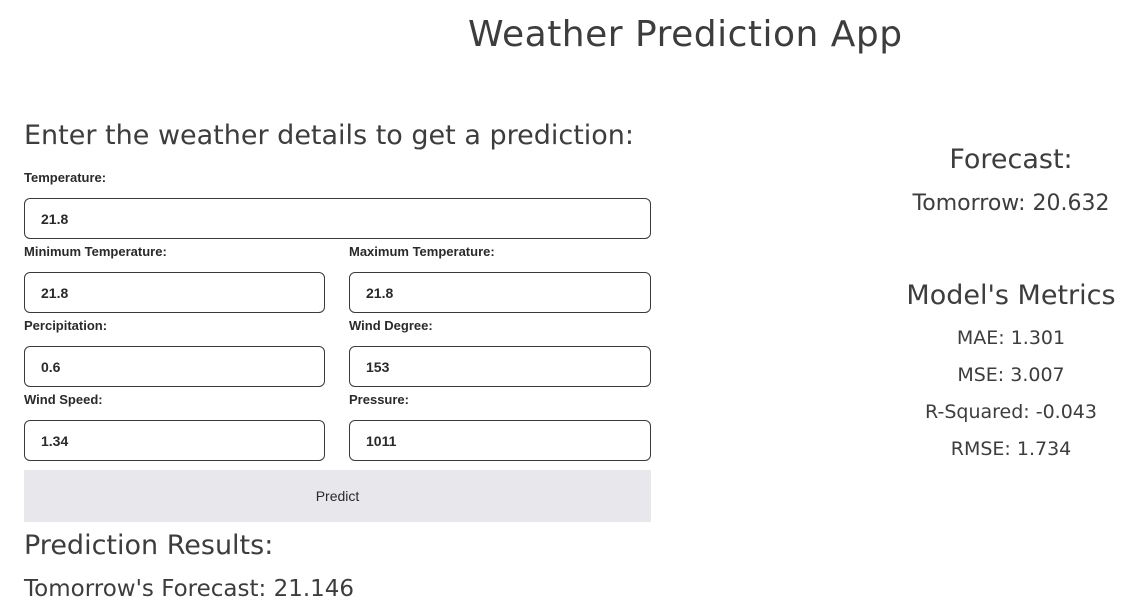  I want to click on max-temperature-label: Maximum Temperature:, so click(422, 251).